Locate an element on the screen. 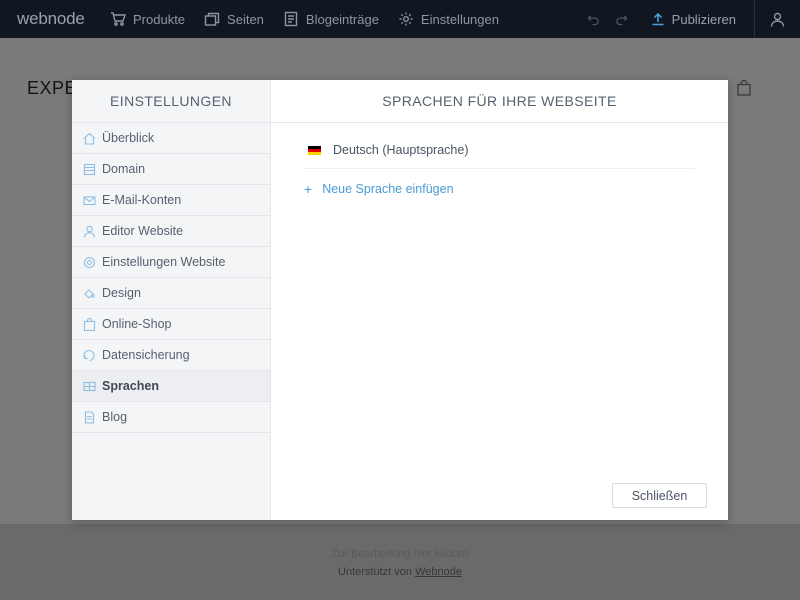 The height and width of the screenshot is (600, 800). plus-icon: + is located at coordinates (308, 189).